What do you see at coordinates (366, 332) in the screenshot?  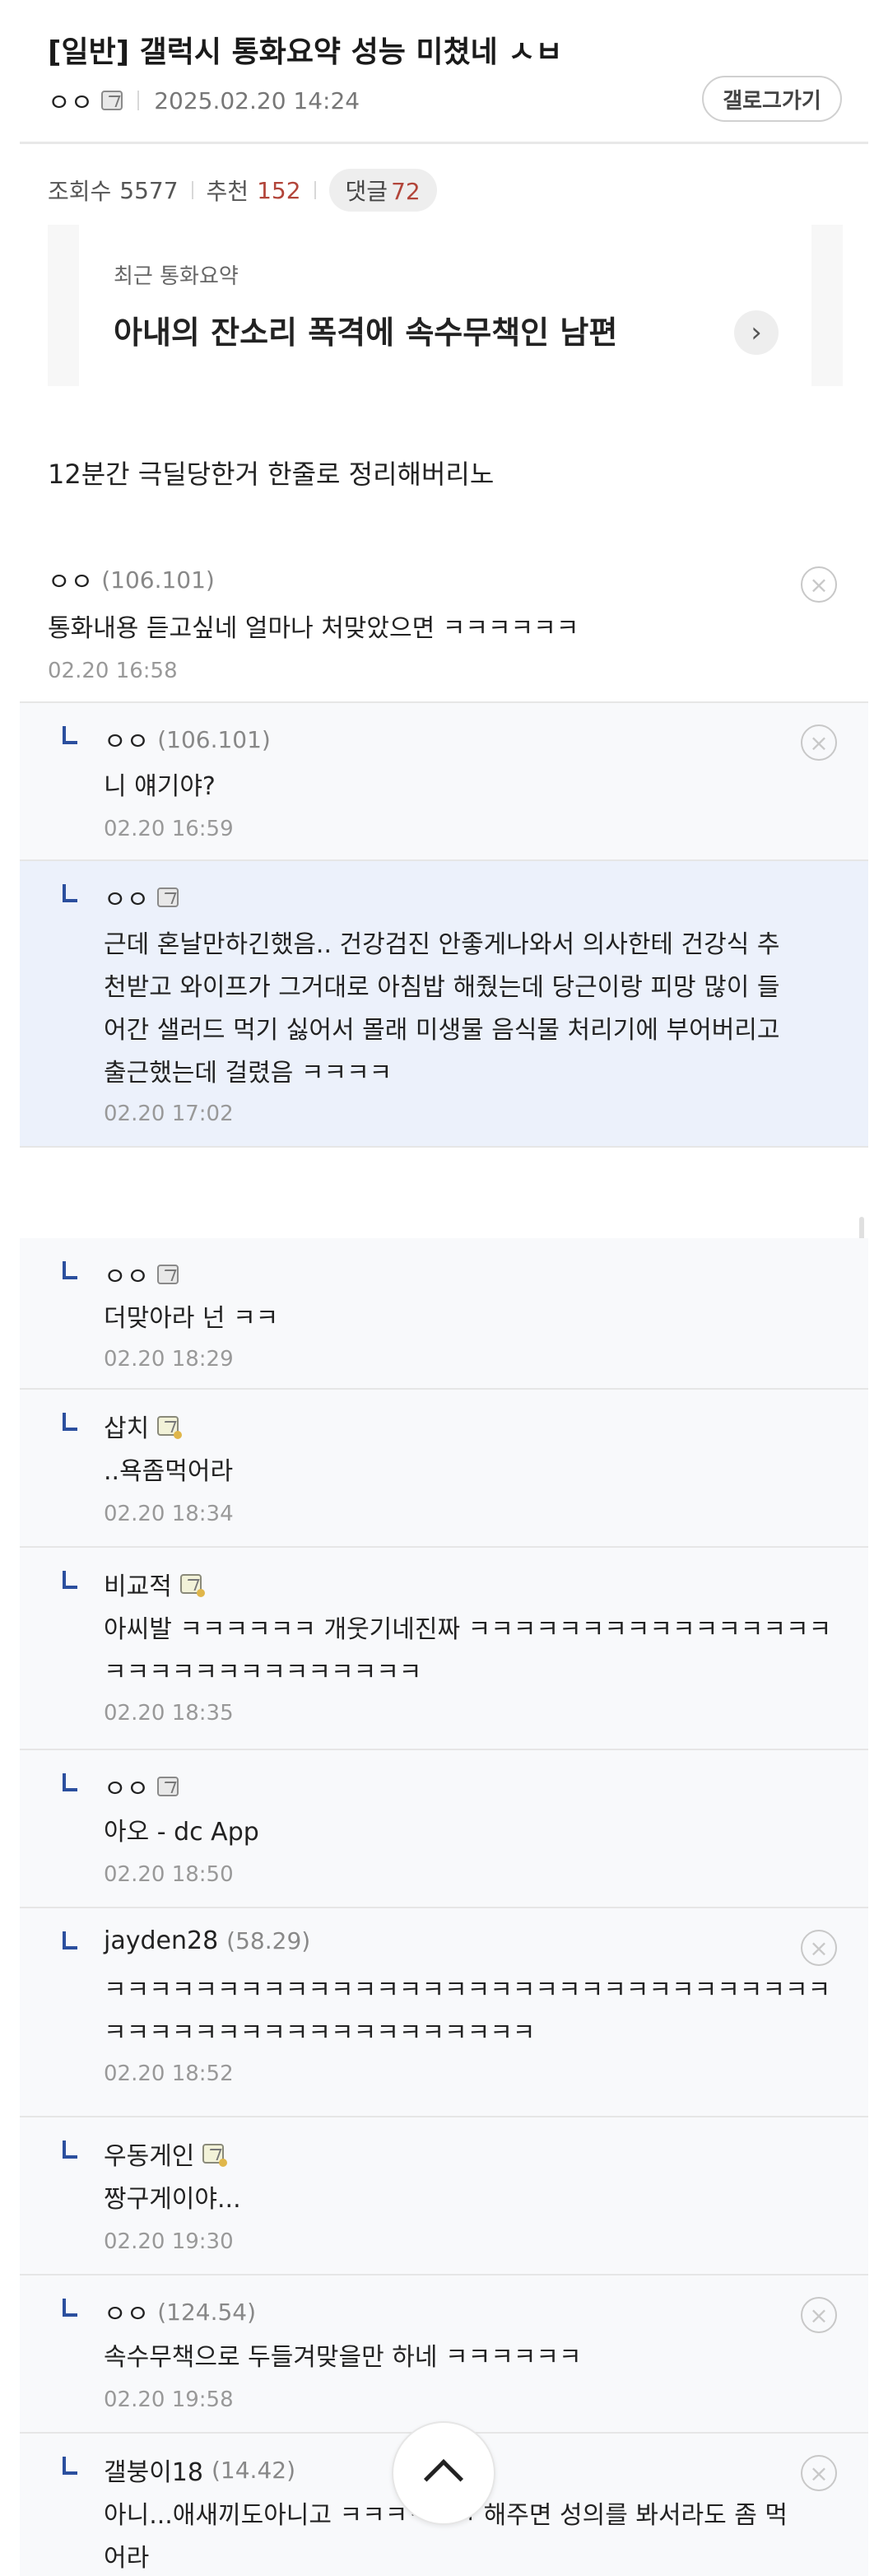 I see `summary-text: 아내의 잔소리 폭격에 속수무책인 남편` at bounding box center [366, 332].